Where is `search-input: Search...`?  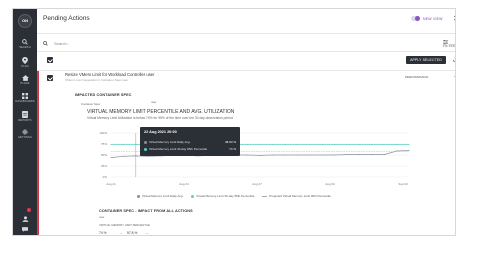 search-input: Search... is located at coordinates (62, 43).